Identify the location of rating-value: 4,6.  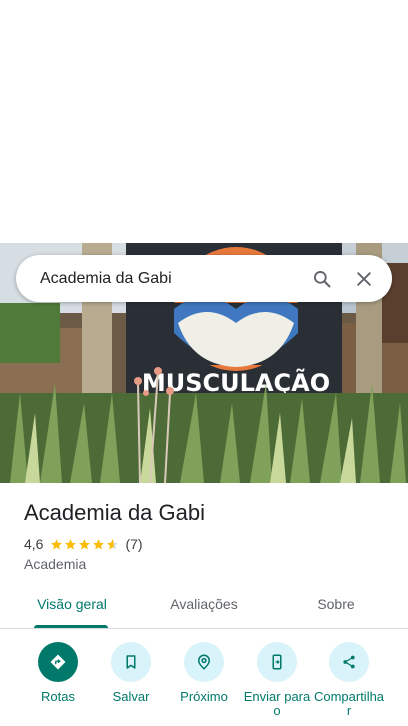
(34, 544).